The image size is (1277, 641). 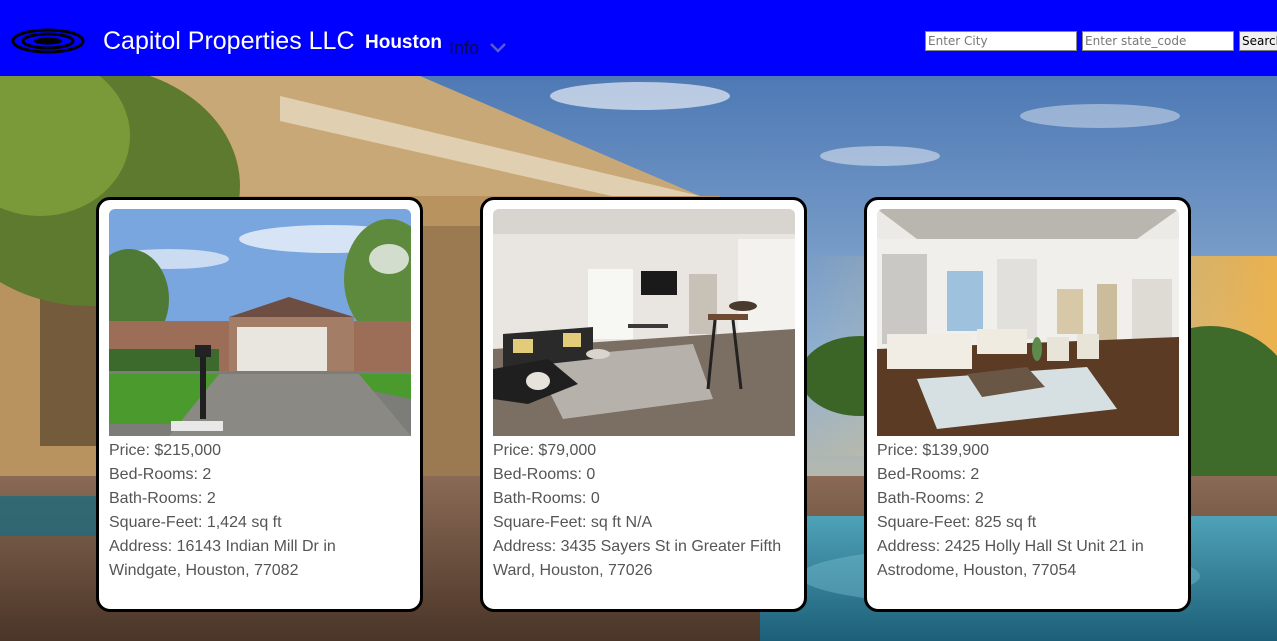 What do you see at coordinates (195, 522) in the screenshot?
I see `listing-square-feet: Square-Feet: 1,424 sq ft` at bounding box center [195, 522].